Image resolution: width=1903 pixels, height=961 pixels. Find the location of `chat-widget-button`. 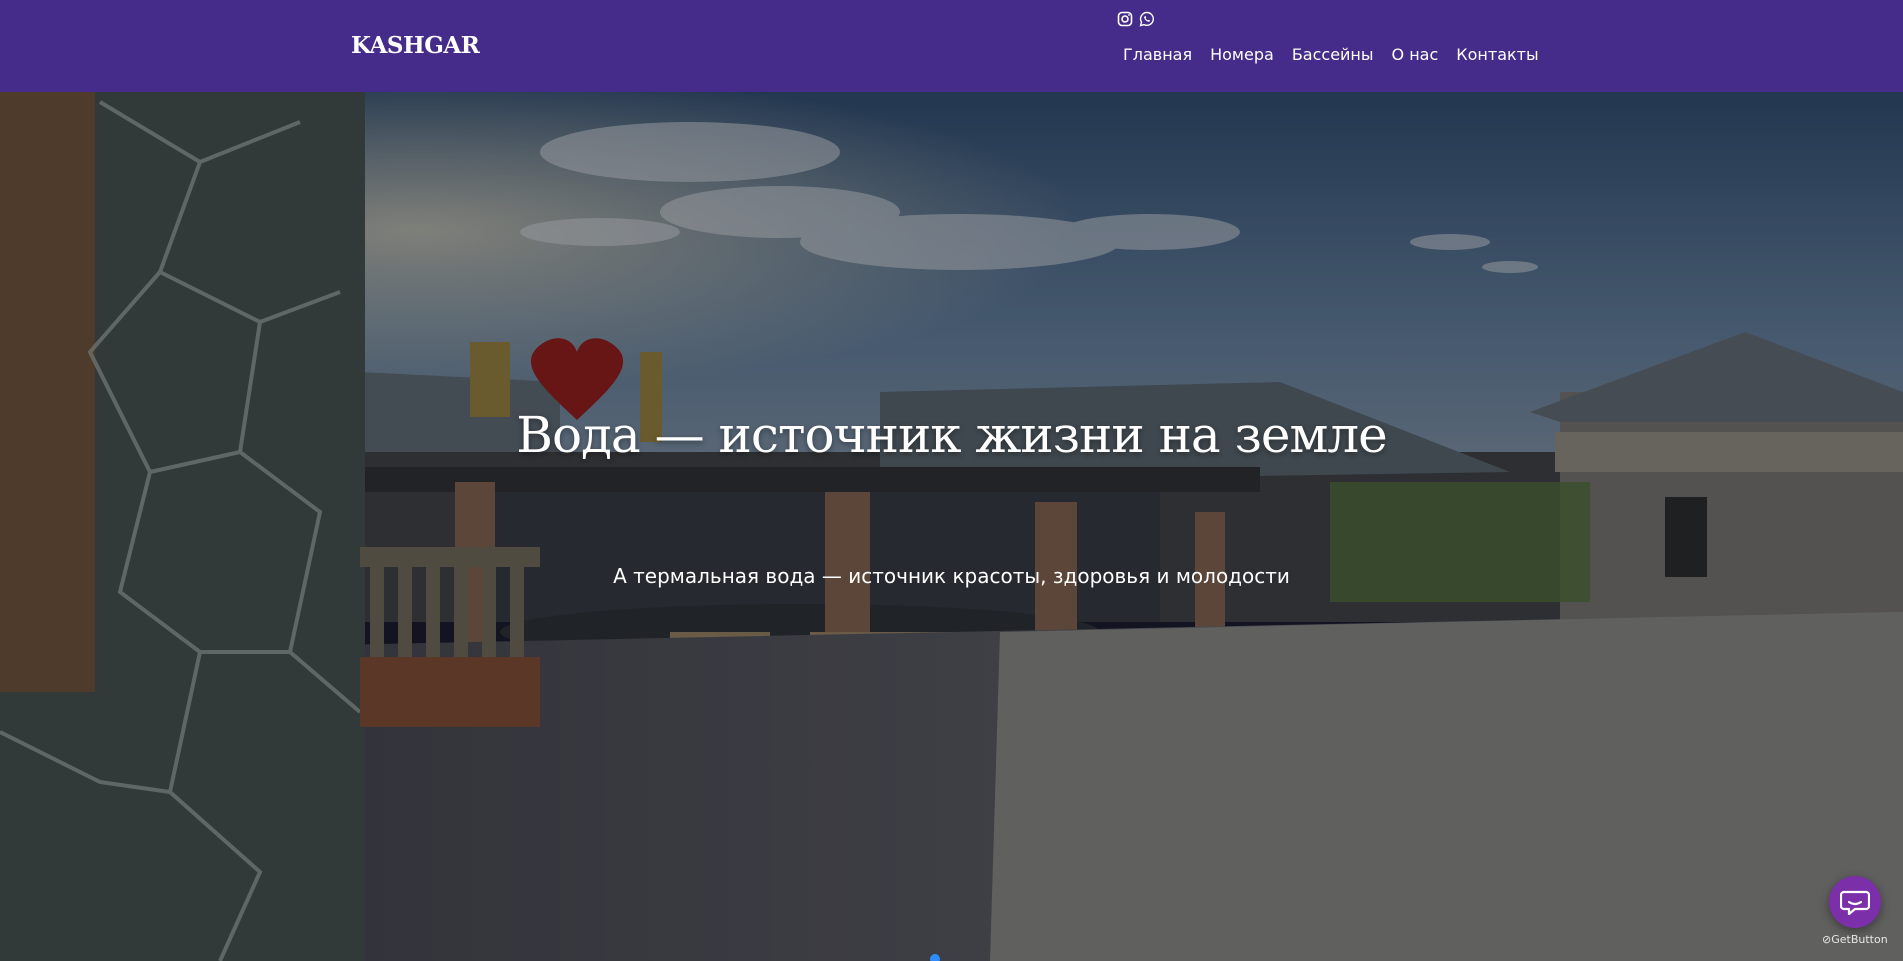

chat-widget-button is located at coordinates (1855, 902).